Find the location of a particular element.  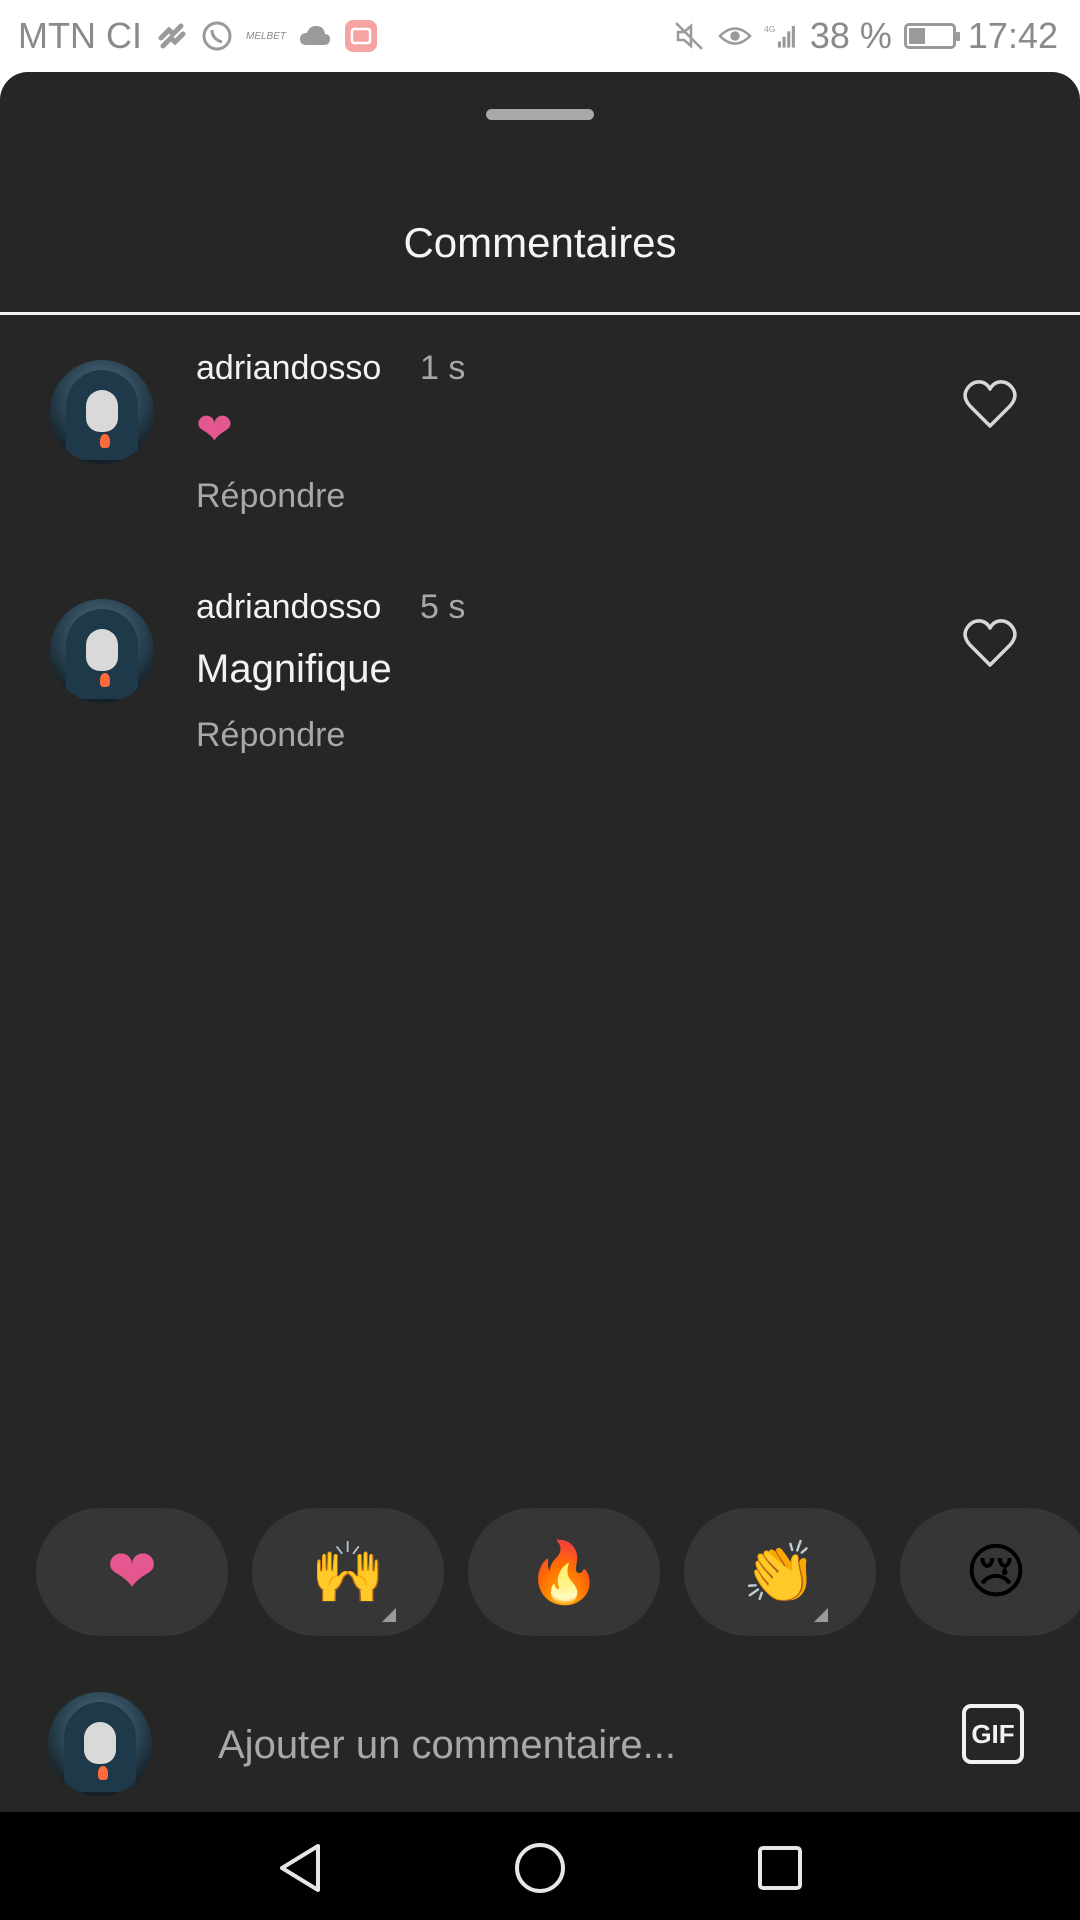

status-bar-right: 4G 38 % 17:42 is located at coordinates (876, 36).